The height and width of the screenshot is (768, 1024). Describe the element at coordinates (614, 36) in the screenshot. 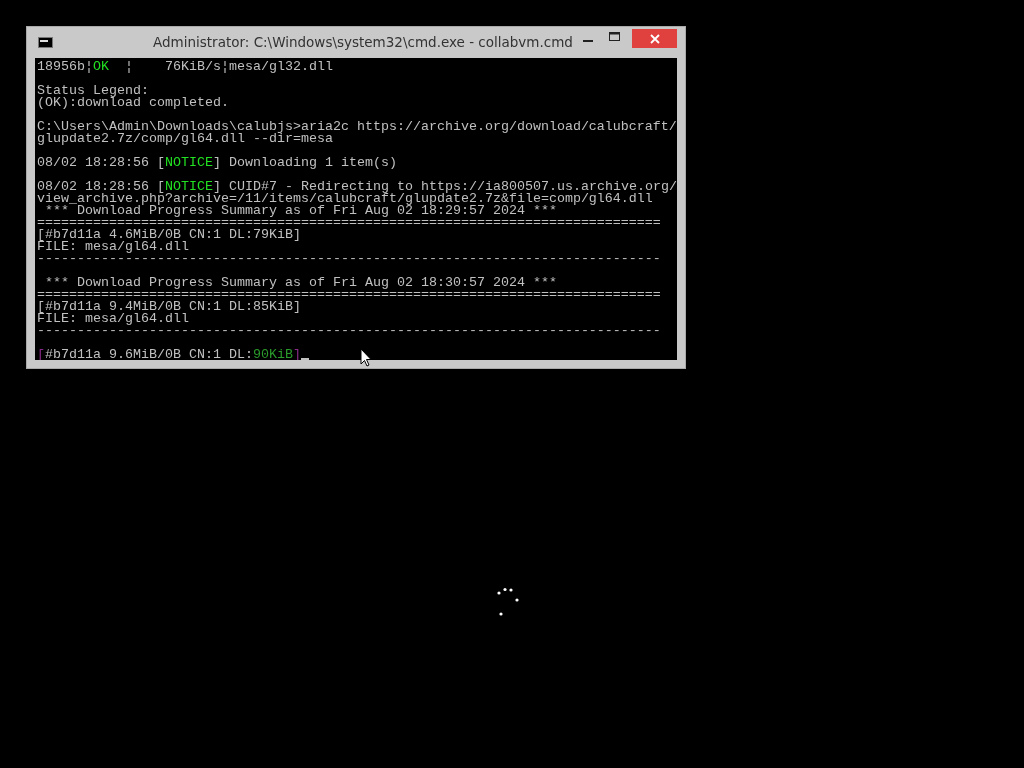

I see `maximize-icon` at that location.